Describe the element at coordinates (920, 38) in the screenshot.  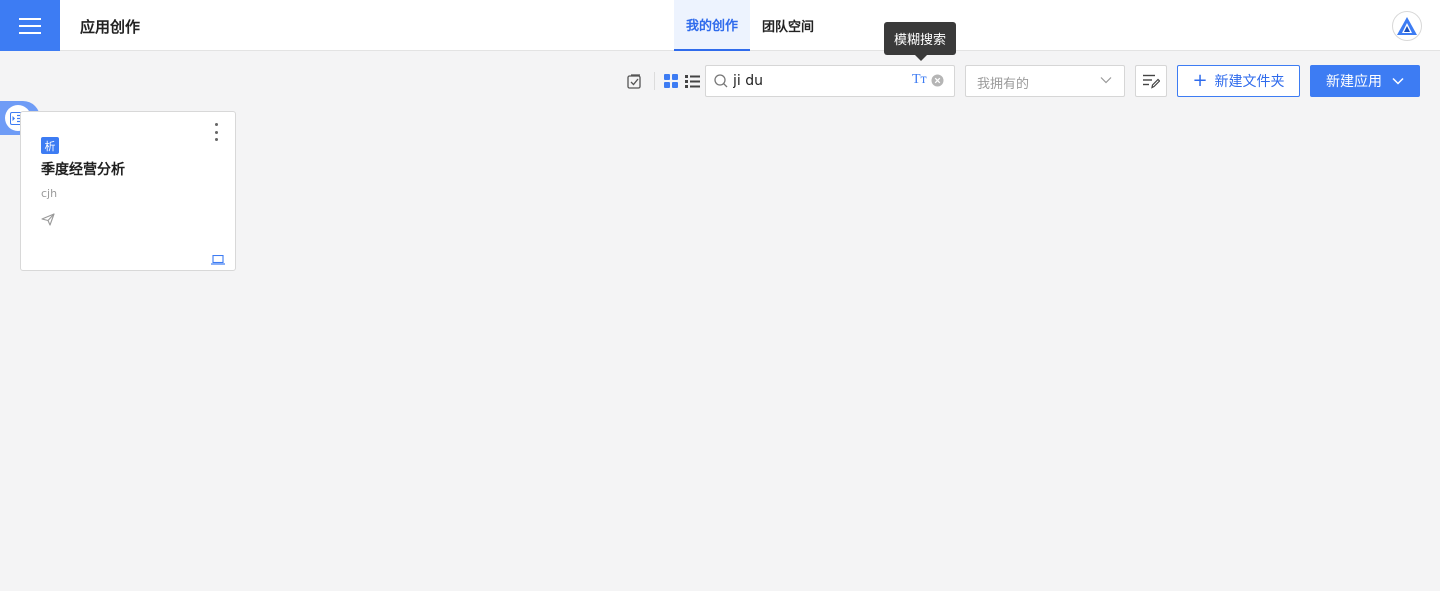
I see `fuzzy-search-tooltip: 模糊搜索` at that location.